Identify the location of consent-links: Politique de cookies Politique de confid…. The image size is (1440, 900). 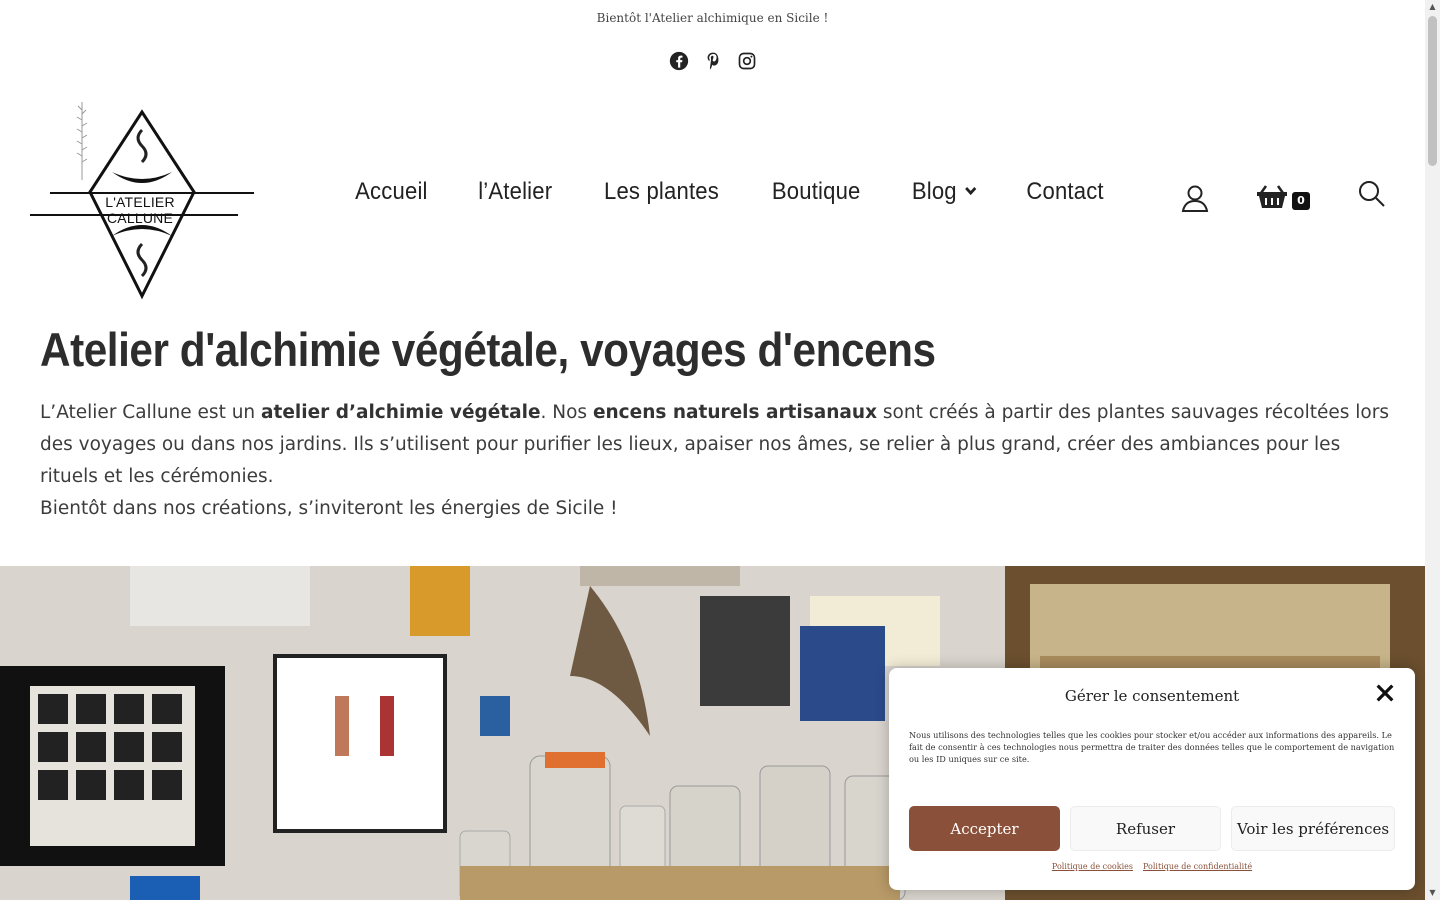
(1152, 866).